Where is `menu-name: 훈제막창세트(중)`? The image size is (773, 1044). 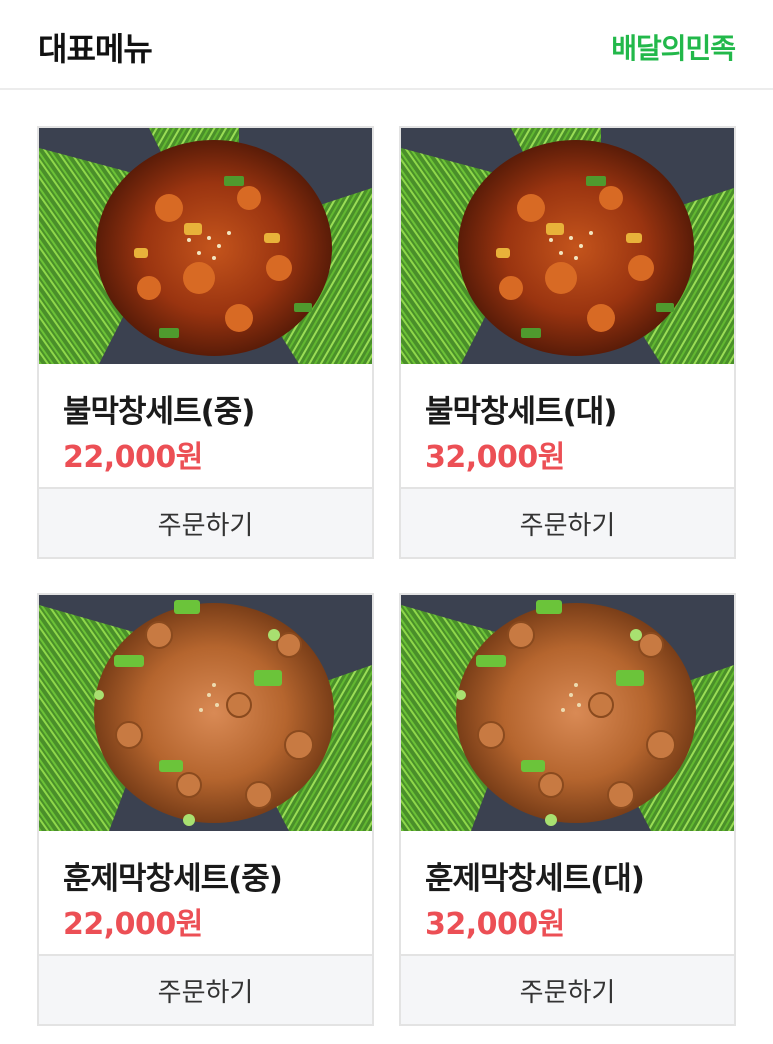
menu-name: 훈제막창세트(중) is located at coordinates (173, 879).